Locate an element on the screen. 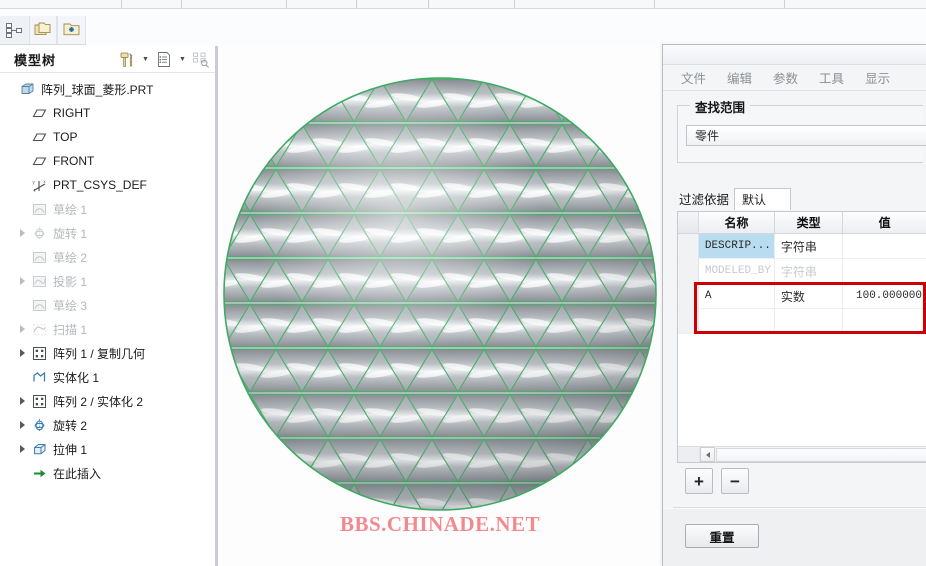  dialog-titlebar is located at coordinates (794, 55).